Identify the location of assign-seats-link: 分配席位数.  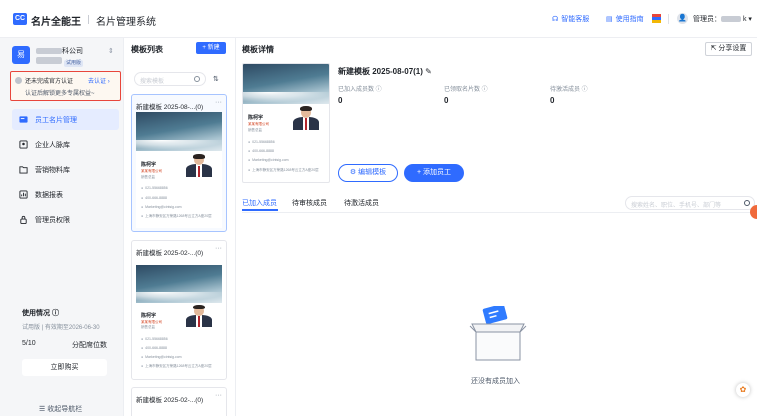
(89, 345).